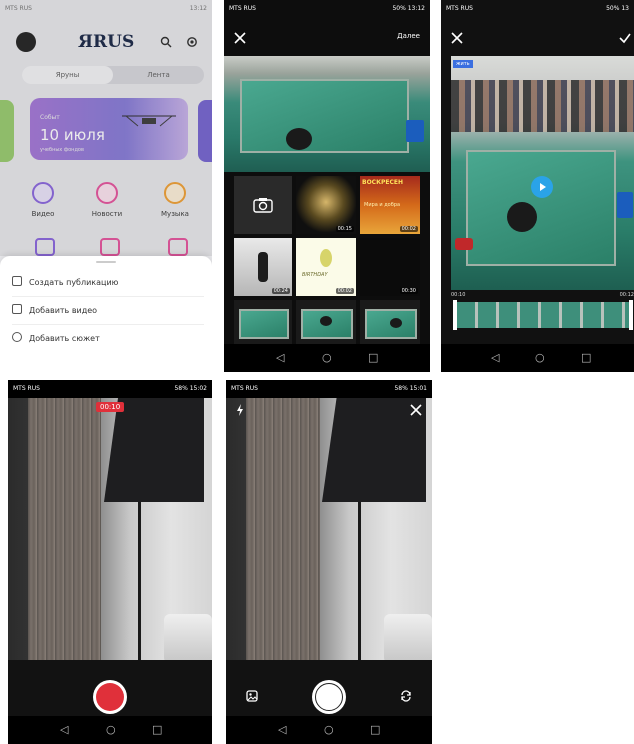 Image resolution: width=634 pixels, height=744 pixels. Describe the element at coordinates (390, 267) in the screenshot. I see `media-thumb: 00:30` at that location.